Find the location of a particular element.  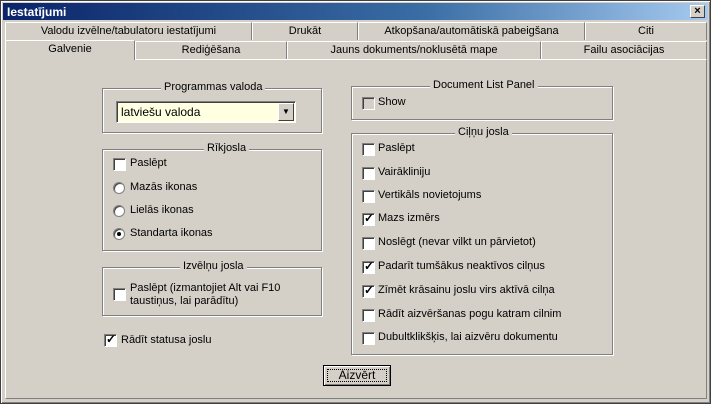

tab-new-document: Jauns dokuments/noklusētā mape is located at coordinates (414, 50).